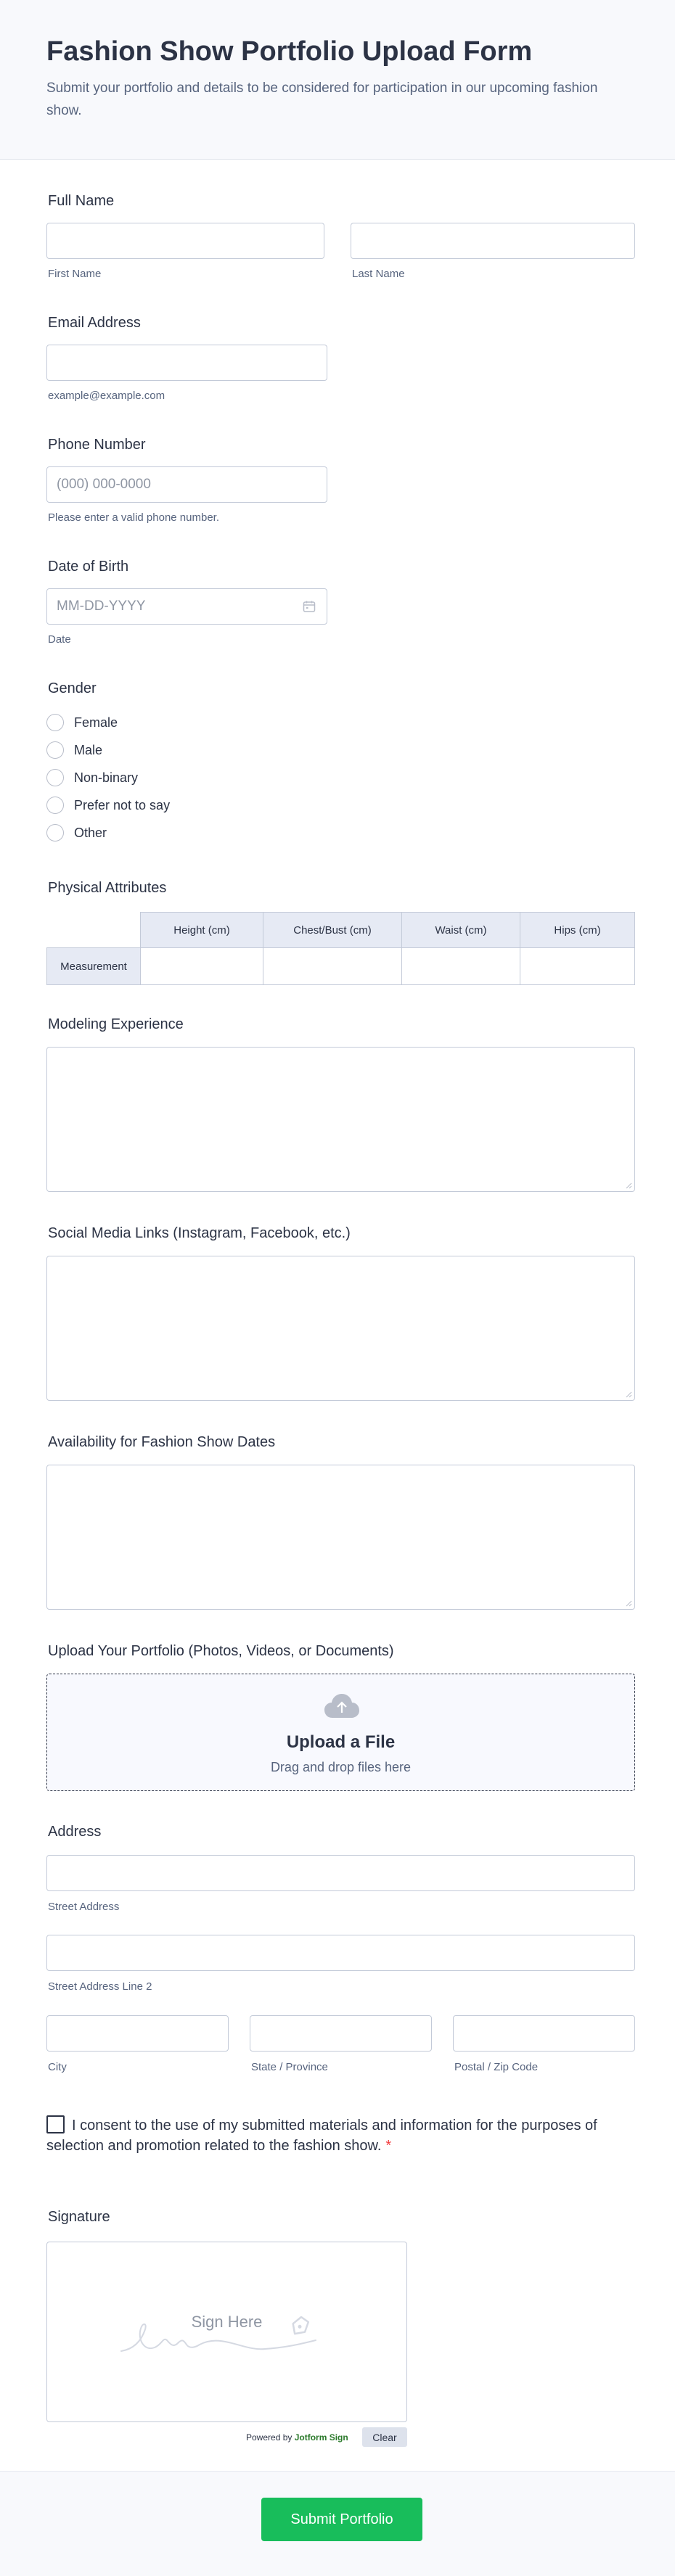 The image size is (675, 2576). I want to click on gender-label: Gender, so click(72, 688).